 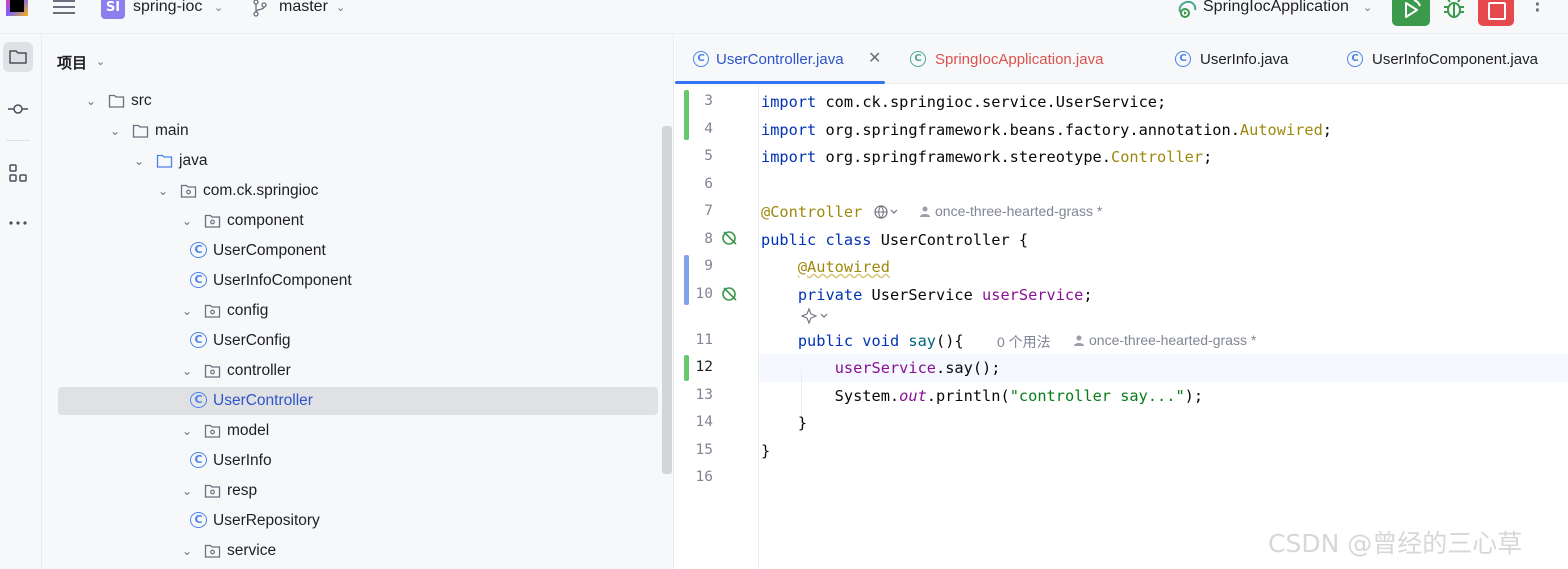 I want to click on tree-item-folder: ⌄ com.ck.springioc, so click(x=358, y=191).